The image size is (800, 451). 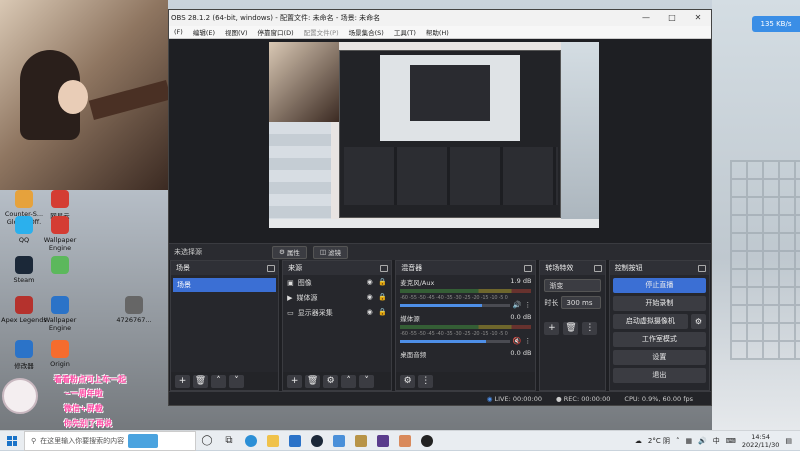 I want to click on file-icon, so click(x=134, y=305).